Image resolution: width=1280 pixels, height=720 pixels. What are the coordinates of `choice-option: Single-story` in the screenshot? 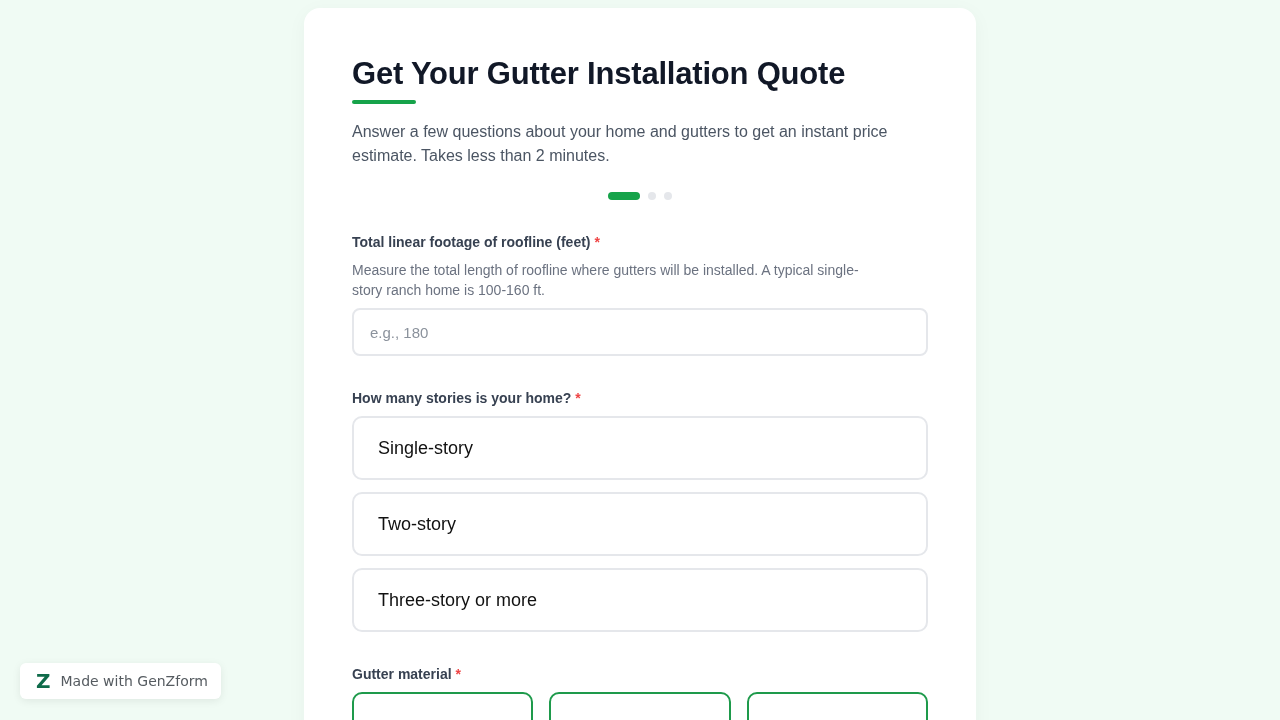 It's located at (640, 448).